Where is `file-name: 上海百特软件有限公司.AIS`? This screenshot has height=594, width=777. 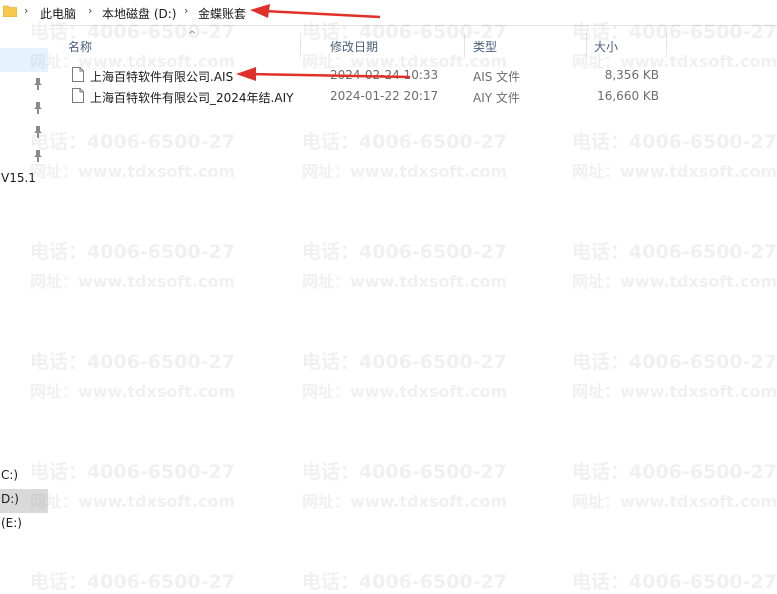
file-name: 上海百特软件有限公司.AIS is located at coordinates (162, 77).